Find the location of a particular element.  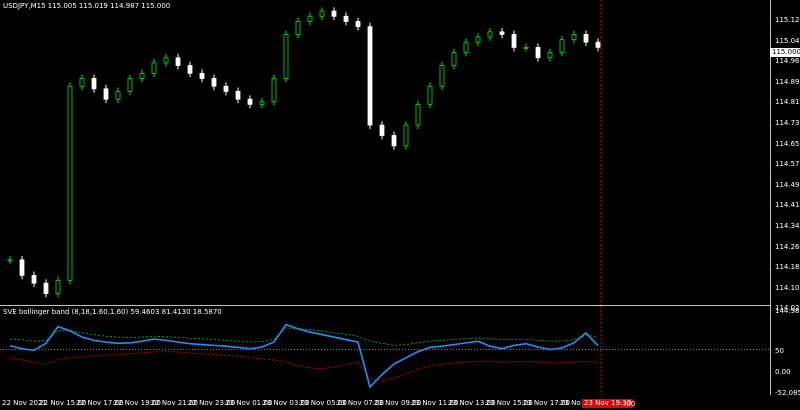

price-axis-label: 114.495 is located at coordinates (787, 184).